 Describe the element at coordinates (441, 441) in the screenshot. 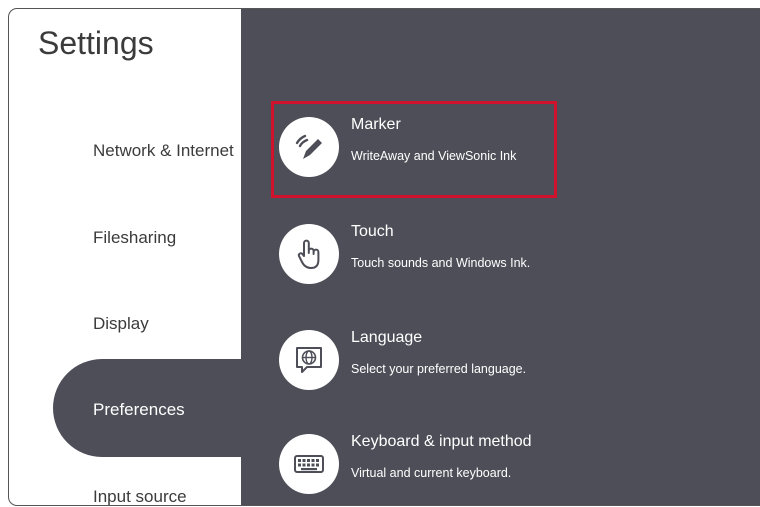

I see `pref-title-keyboard: Keyboard & input method` at that location.